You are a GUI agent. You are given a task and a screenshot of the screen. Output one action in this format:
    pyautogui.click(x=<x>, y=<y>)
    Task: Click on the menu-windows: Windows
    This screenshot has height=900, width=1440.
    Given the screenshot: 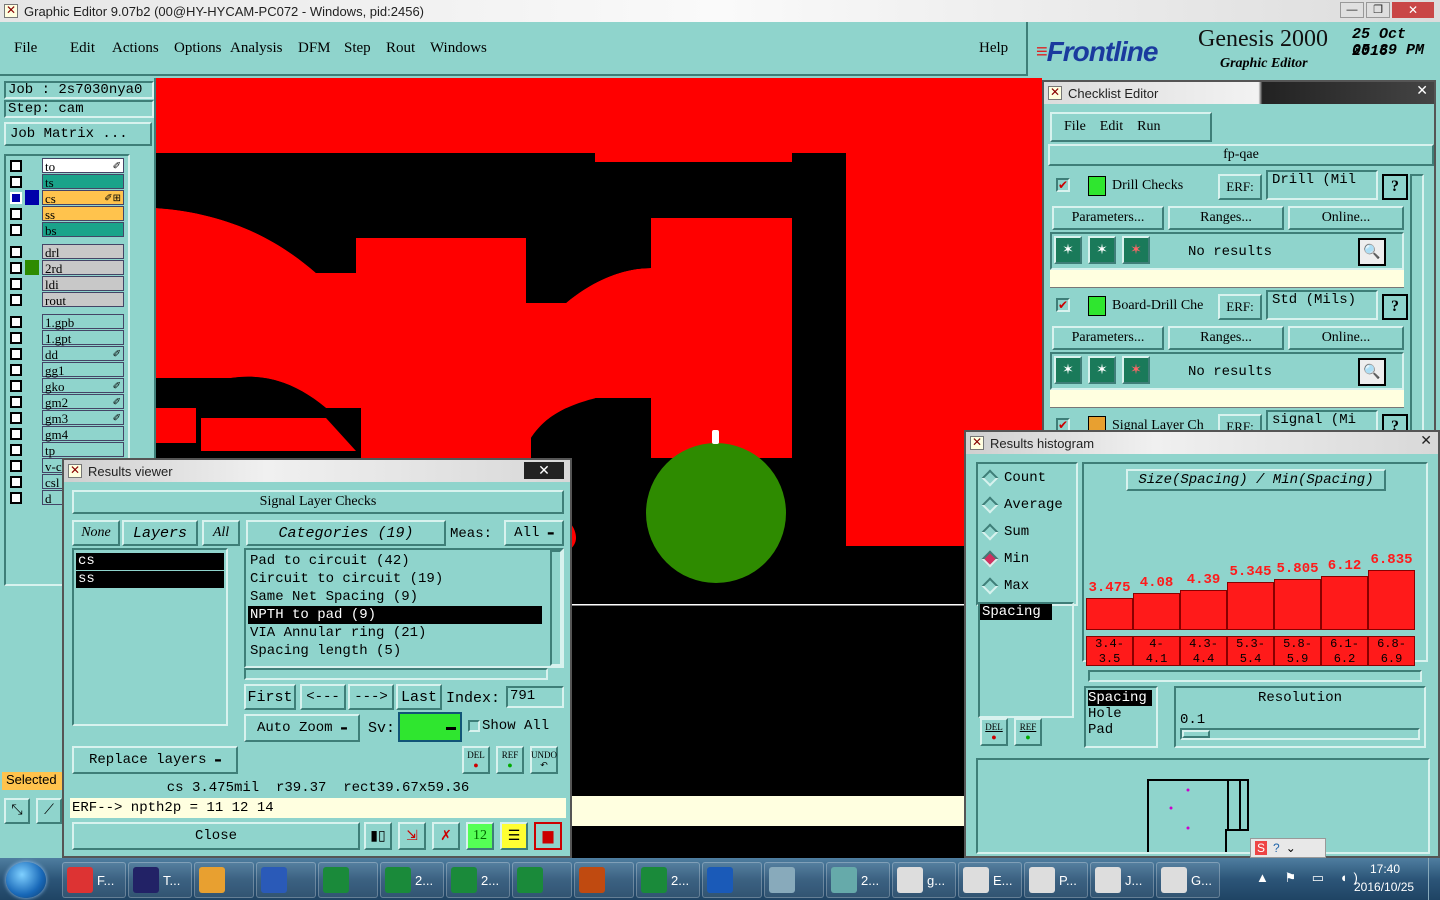 What is the action you would take?
    pyautogui.click(x=460, y=48)
    